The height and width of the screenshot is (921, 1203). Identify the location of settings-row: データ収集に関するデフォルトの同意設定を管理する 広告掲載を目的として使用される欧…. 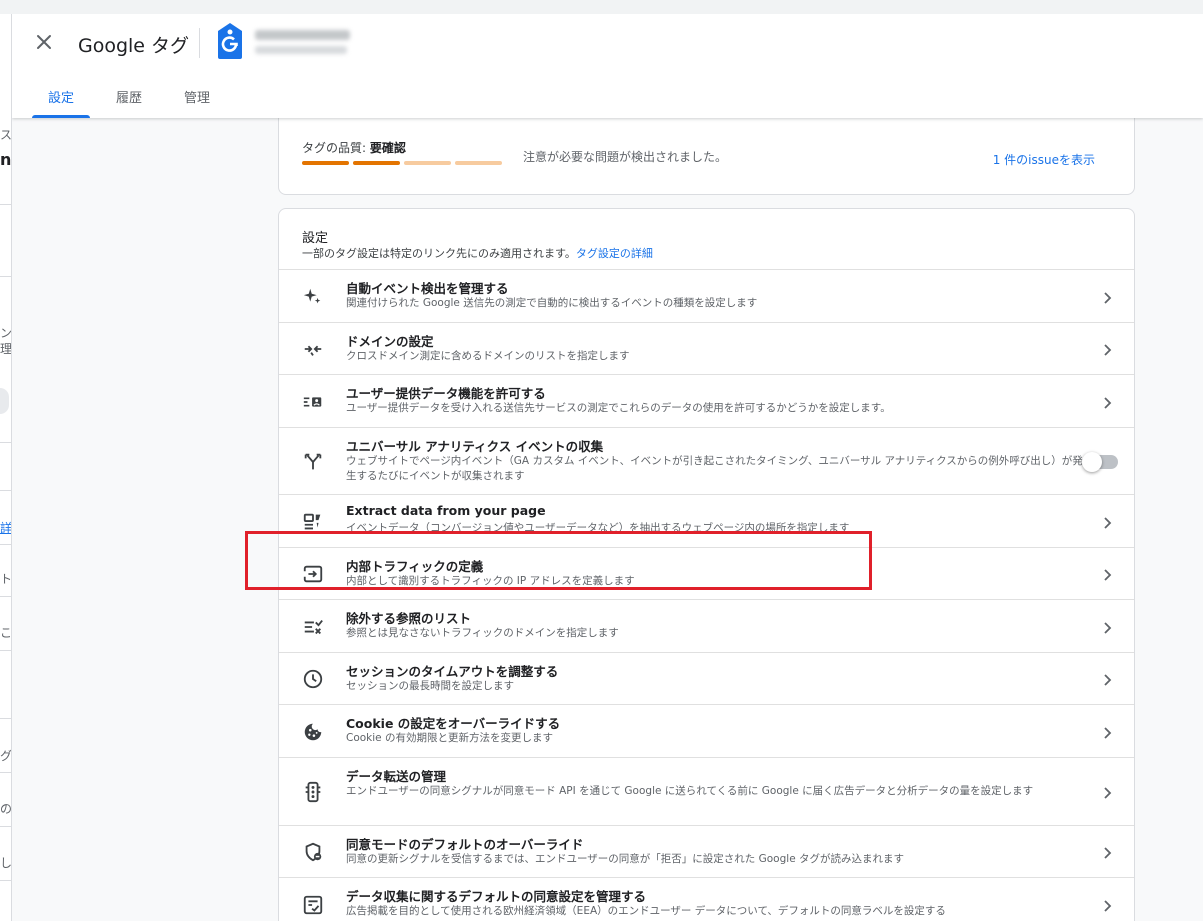
(706, 899).